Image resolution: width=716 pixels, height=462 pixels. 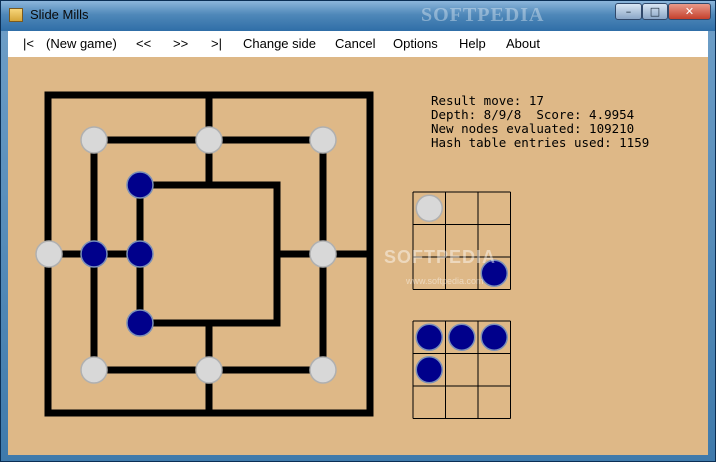 I want to click on menu-about: About, so click(x=523, y=43).